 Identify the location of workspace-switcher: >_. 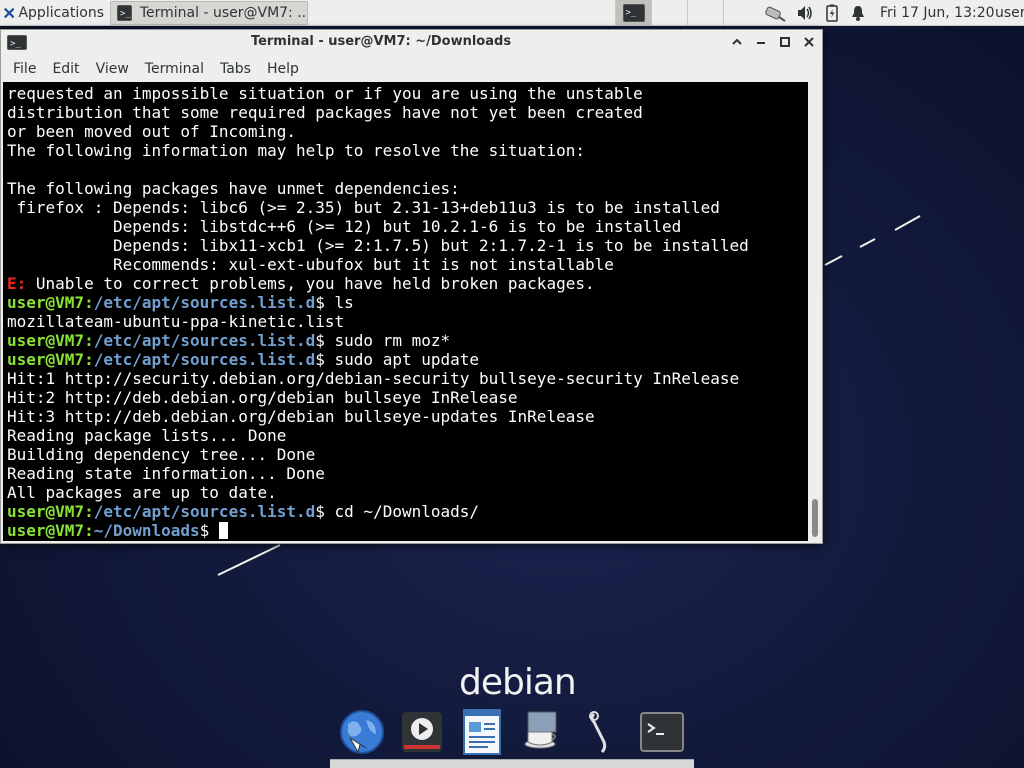
(687, 13).